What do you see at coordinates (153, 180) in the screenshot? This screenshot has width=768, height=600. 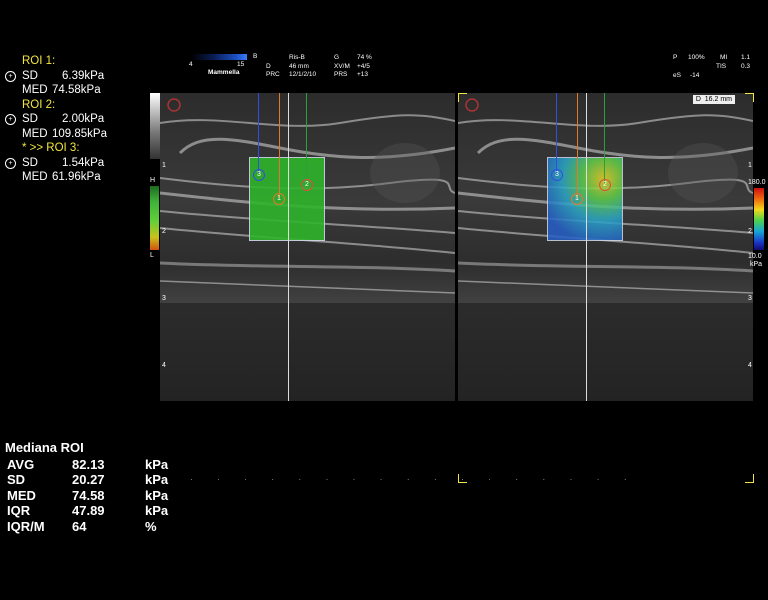 I see `elasticity-high-label: H` at bounding box center [153, 180].